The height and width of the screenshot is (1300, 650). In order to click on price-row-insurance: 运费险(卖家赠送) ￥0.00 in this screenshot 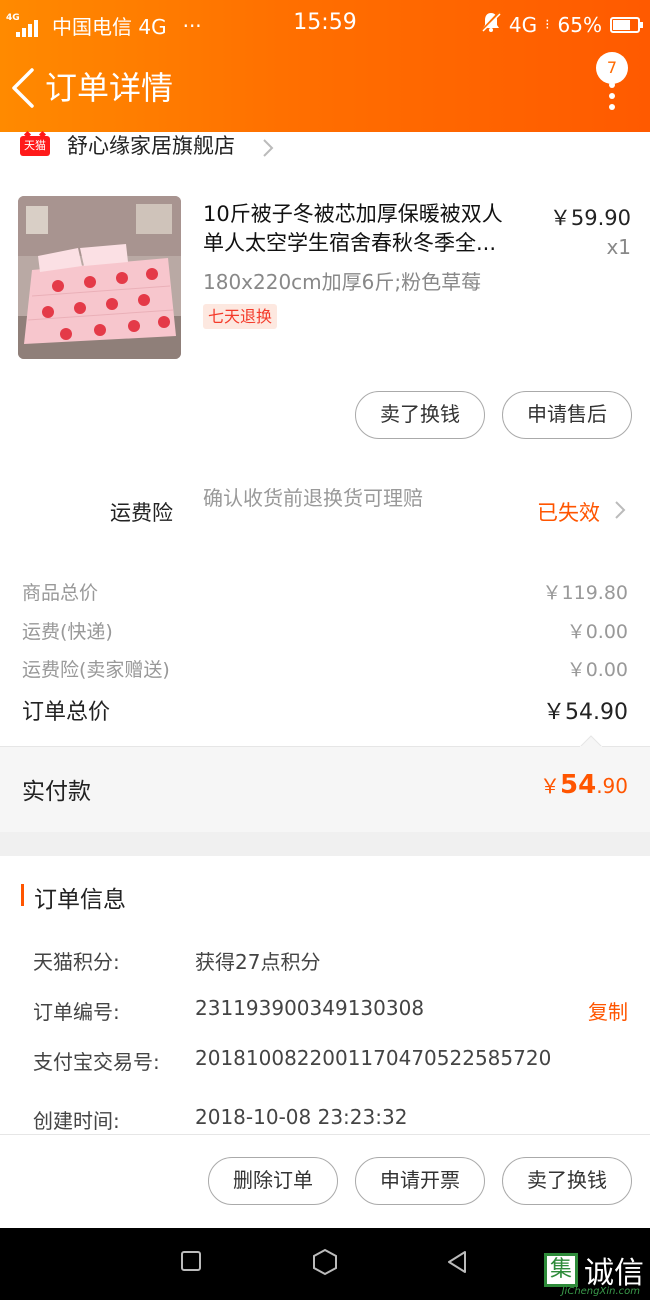, I will do `click(325, 669)`.